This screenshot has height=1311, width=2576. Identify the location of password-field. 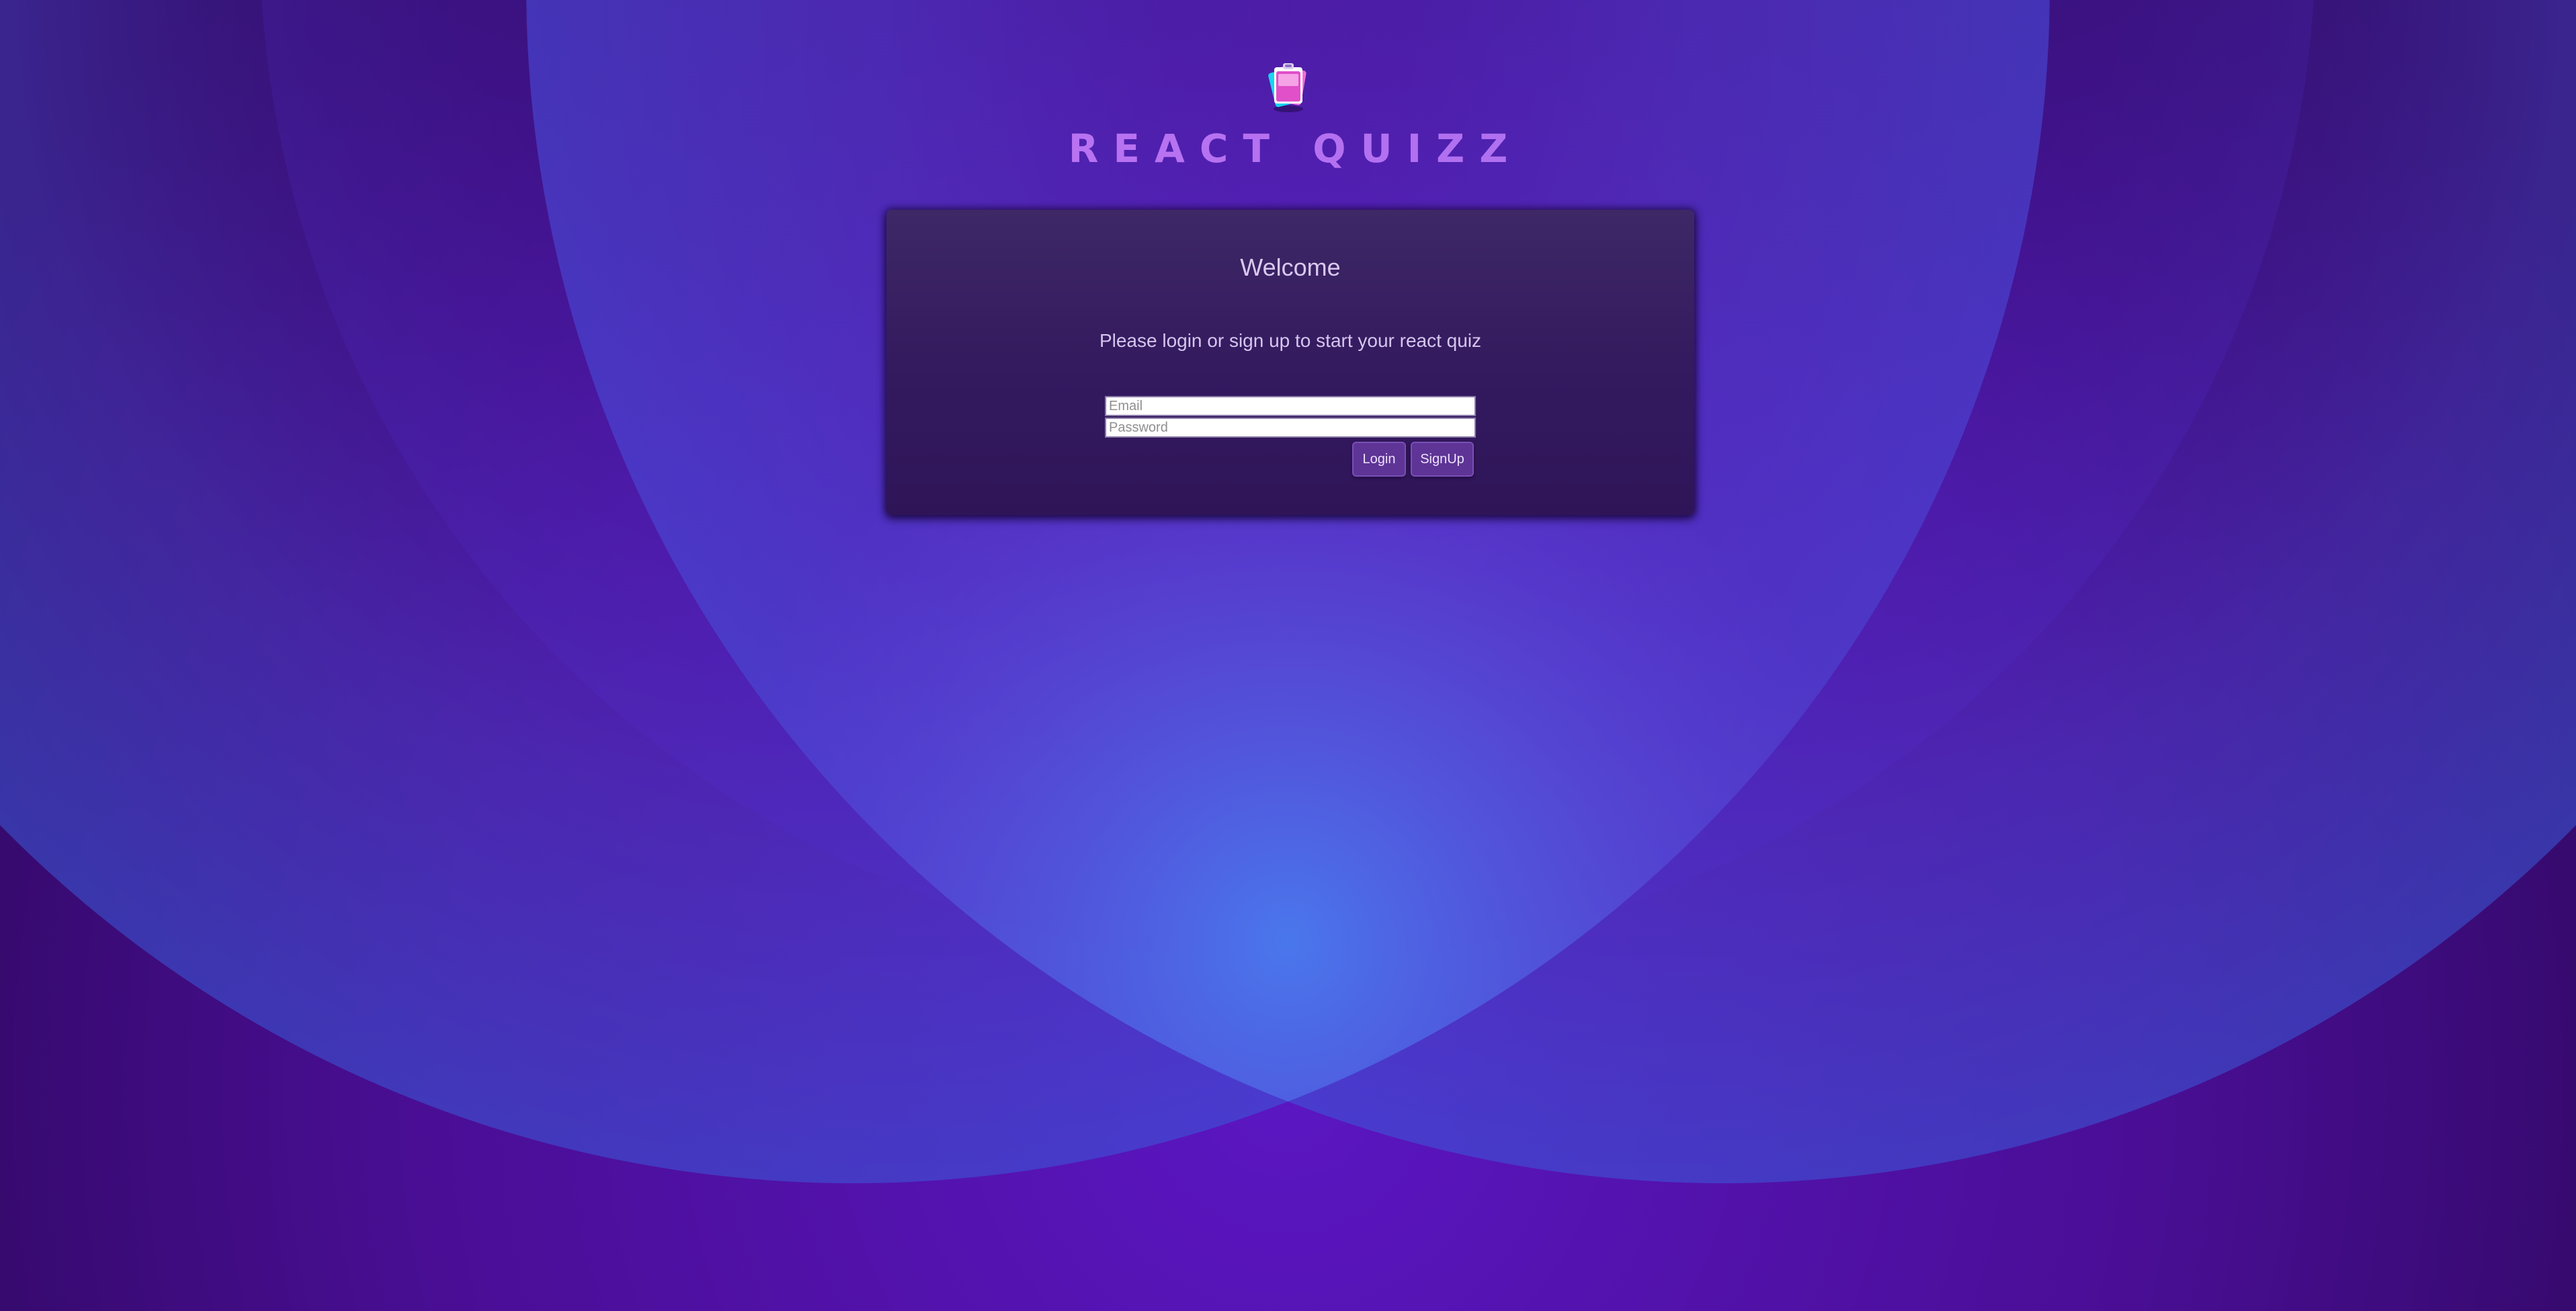
(1290, 428).